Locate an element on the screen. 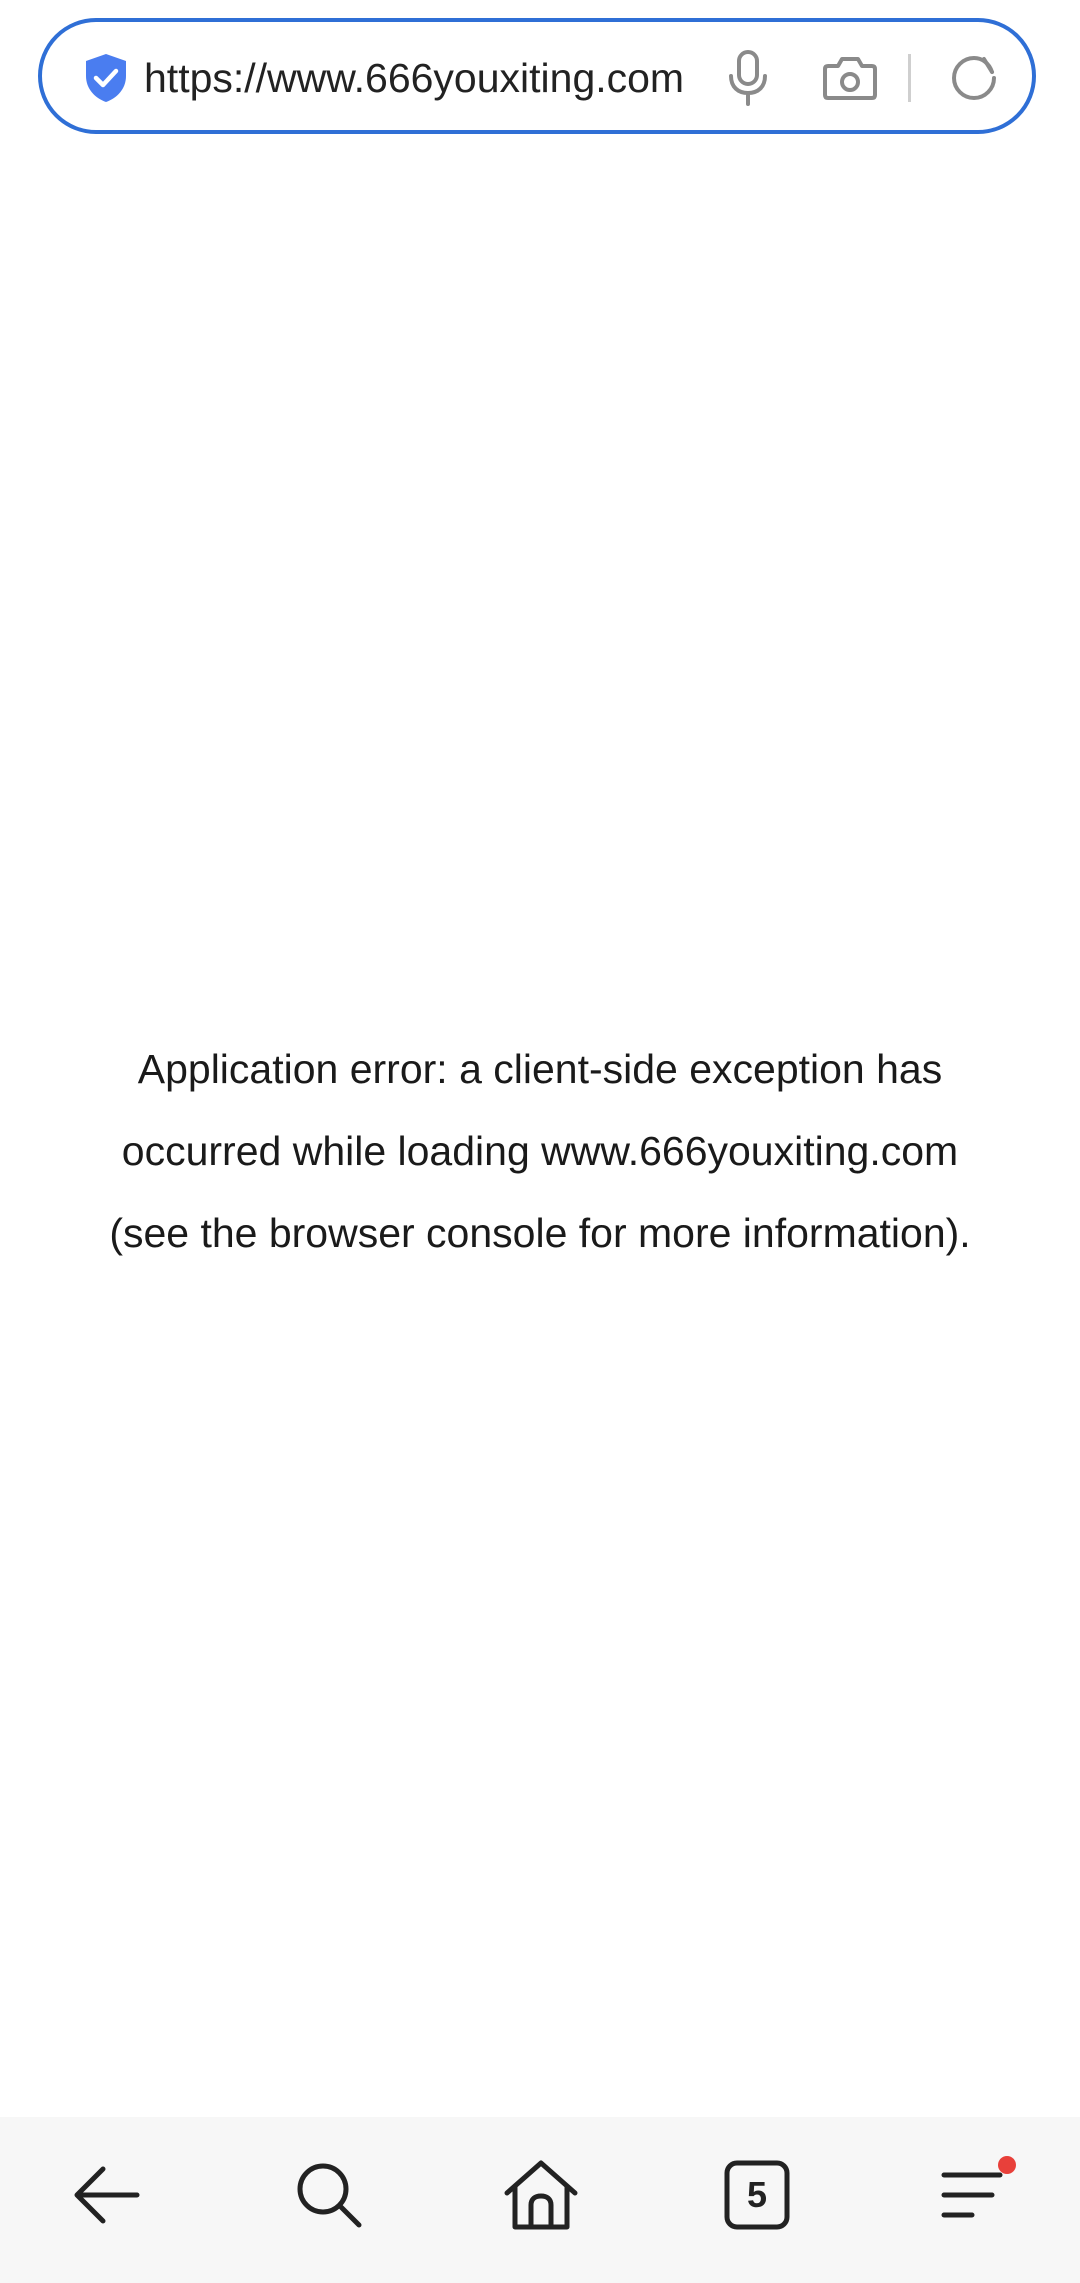  shield-check-icon is located at coordinates (106, 78).